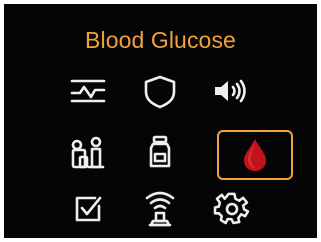 Image resolution: width=321 pixels, height=242 pixels. I want to click on shield-icon, so click(160, 92).